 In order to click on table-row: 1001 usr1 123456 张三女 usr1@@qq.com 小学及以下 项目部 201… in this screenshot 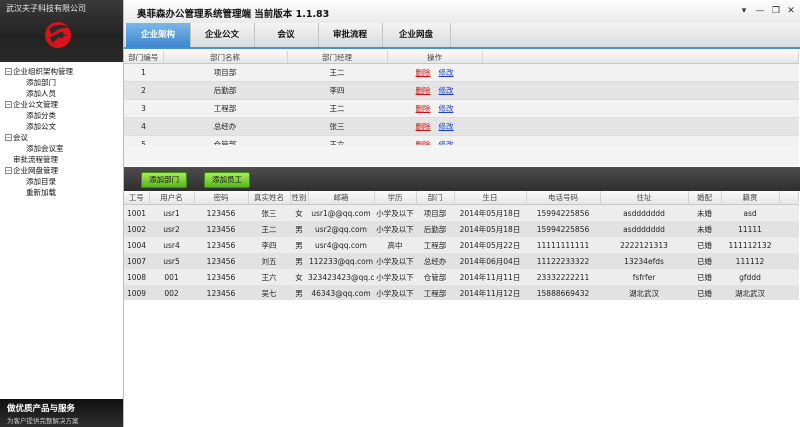, I will do `click(461, 212)`.